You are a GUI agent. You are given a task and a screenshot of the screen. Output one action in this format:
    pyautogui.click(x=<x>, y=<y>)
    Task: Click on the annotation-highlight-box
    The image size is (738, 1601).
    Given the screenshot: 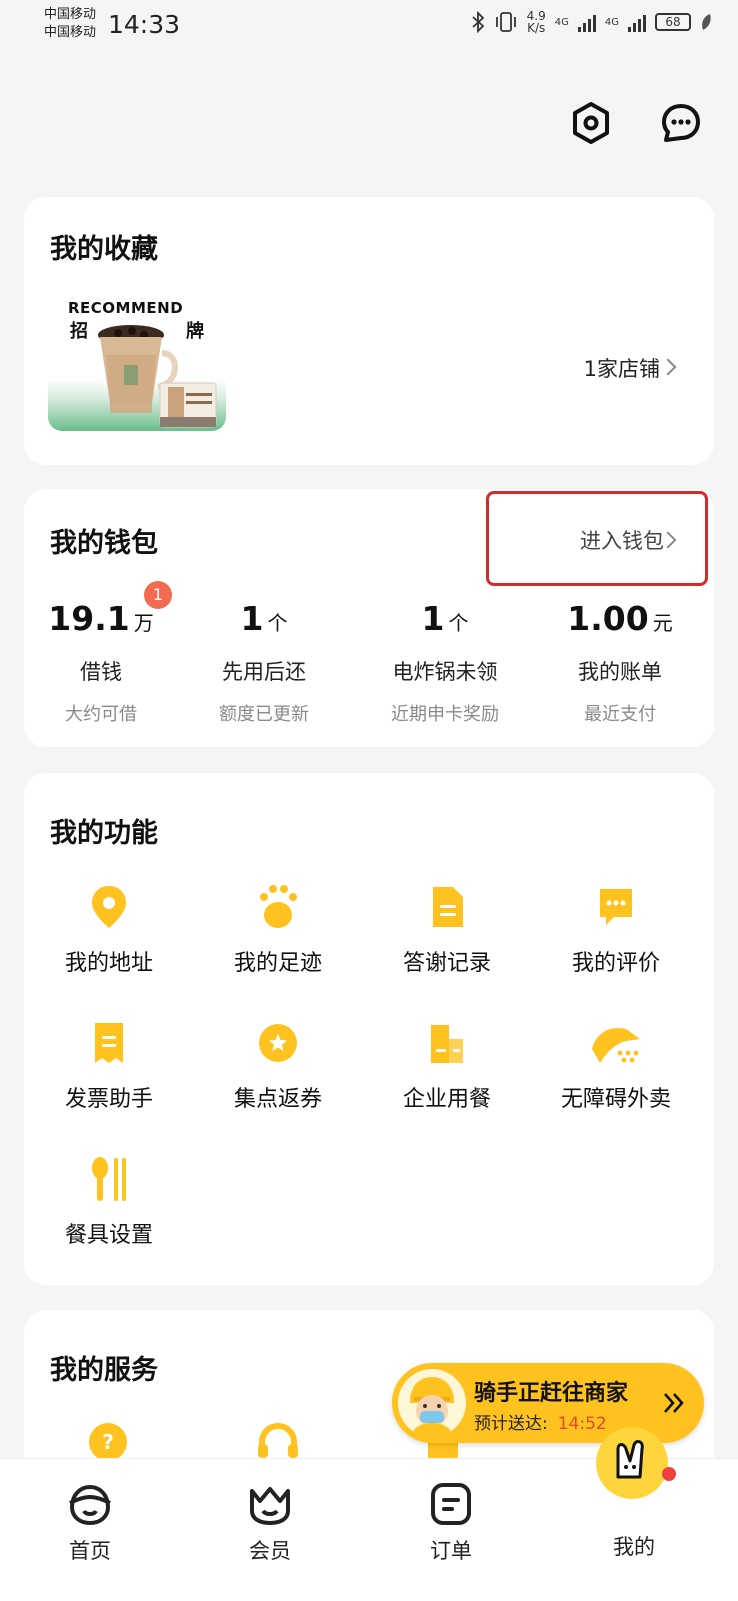 What is the action you would take?
    pyautogui.click(x=597, y=538)
    